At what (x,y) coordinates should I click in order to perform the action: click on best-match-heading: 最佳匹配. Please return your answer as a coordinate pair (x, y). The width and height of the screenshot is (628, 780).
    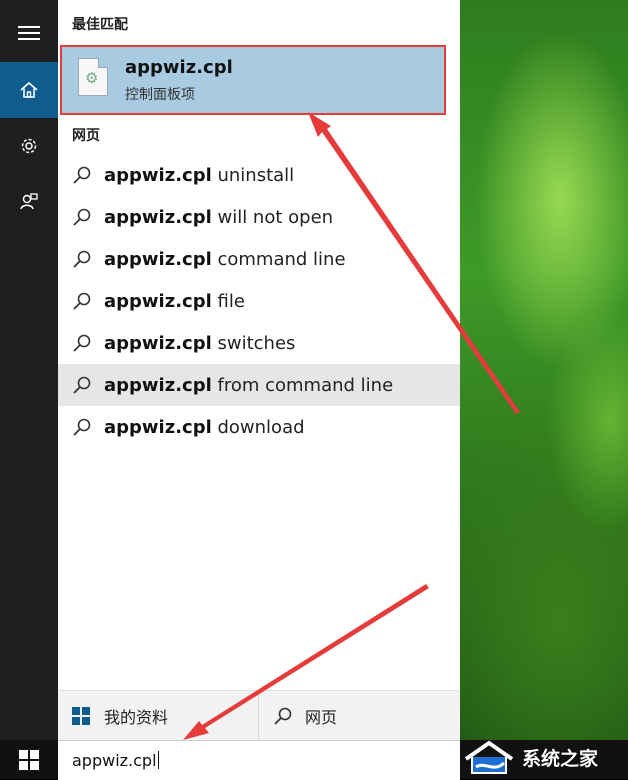
    Looking at the image, I should click on (100, 25).